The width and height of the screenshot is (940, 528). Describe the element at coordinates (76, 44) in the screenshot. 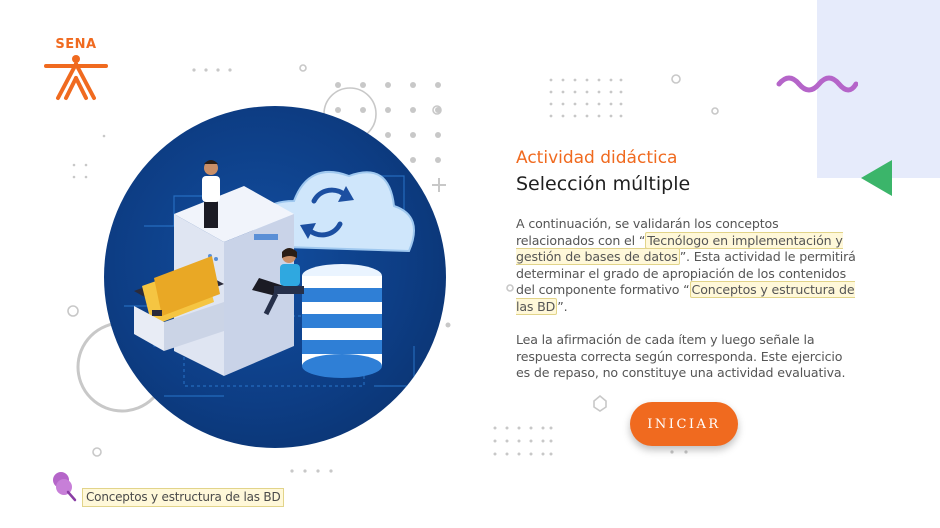

I see `logo-text: SENA` at that location.